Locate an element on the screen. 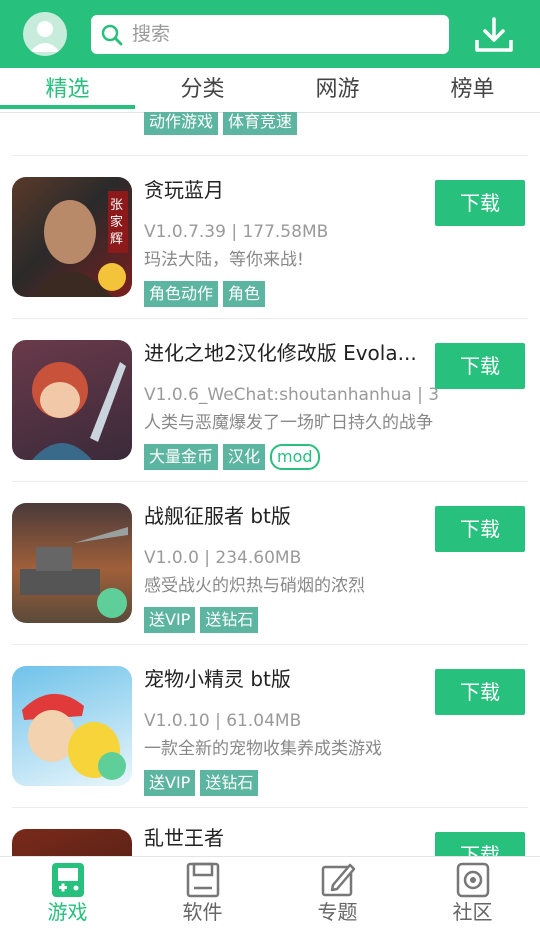 The height and width of the screenshot is (929, 540). top-bar: 搜索 is located at coordinates (270, 34).